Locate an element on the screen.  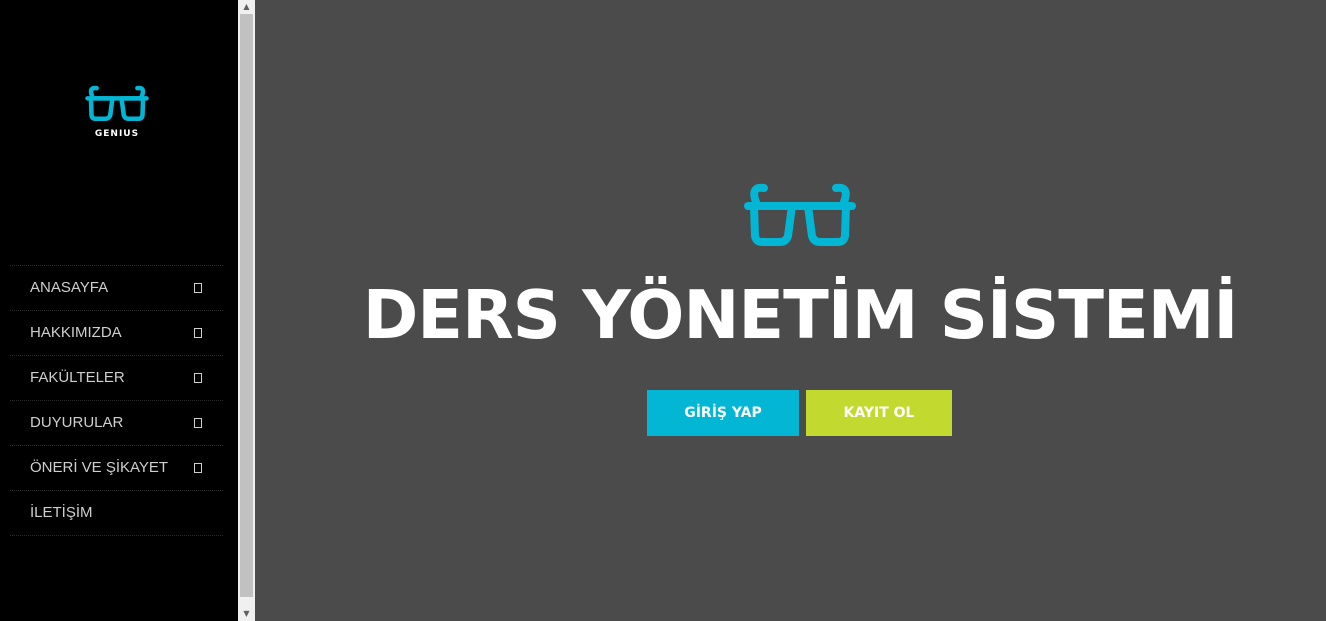
scrollbar: ▲ ▼ is located at coordinates (246, 310).